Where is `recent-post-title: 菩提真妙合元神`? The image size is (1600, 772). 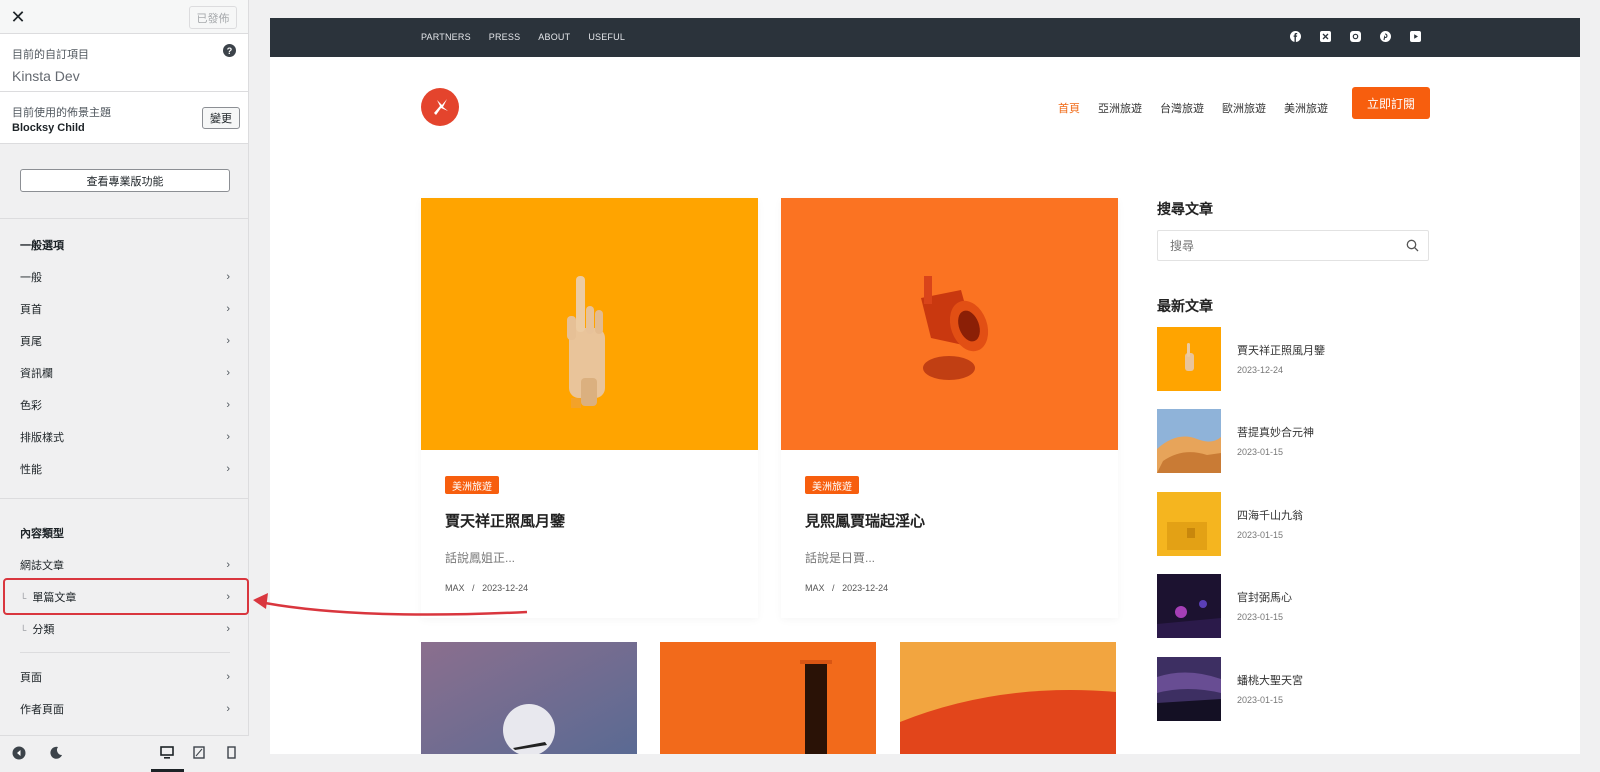
recent-post-title: 菩提真妙合元神 is located at coordinates (1275, 432).